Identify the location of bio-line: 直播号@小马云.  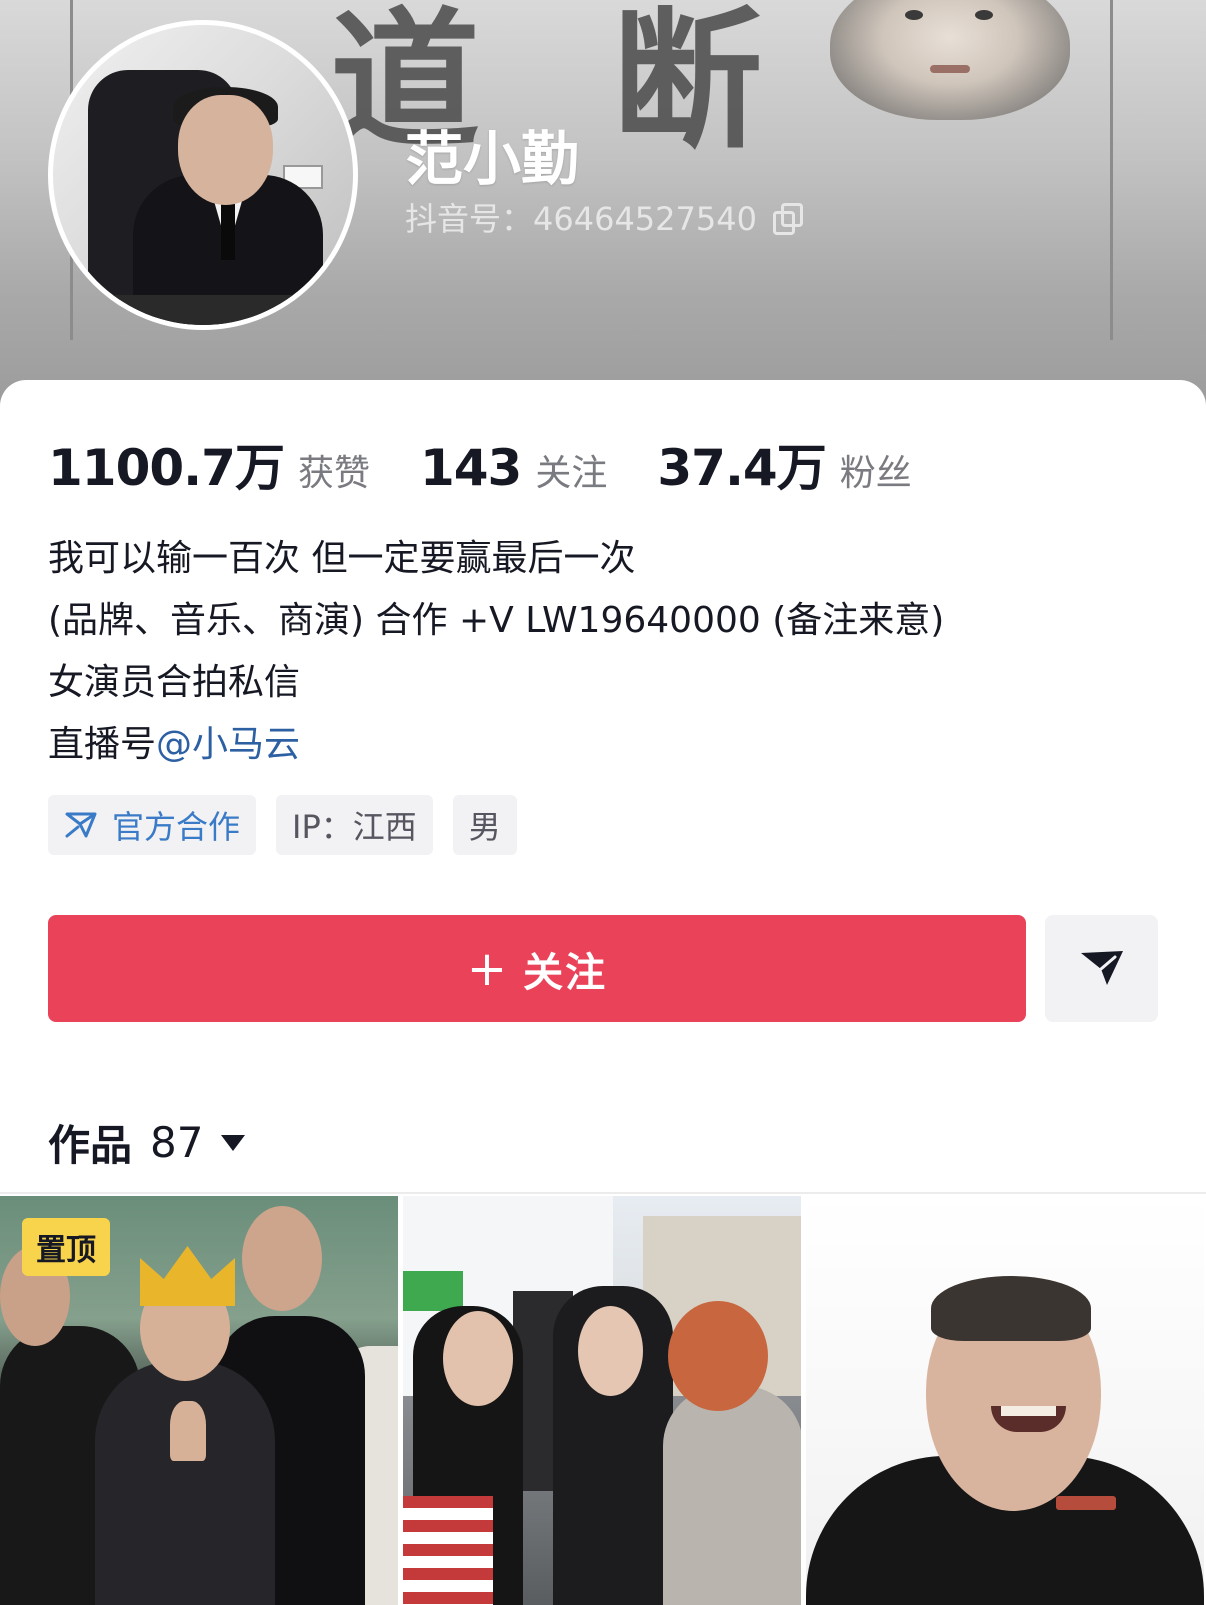
(496, 745).